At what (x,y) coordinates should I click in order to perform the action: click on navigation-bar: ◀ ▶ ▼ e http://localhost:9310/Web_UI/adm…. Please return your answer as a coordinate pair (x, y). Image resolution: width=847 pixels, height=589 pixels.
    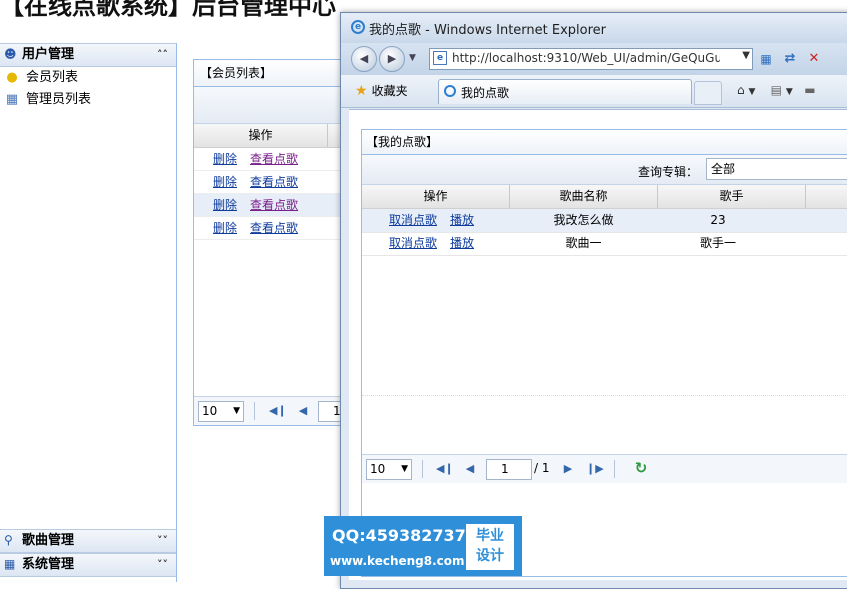
    Looking at the image, I should click on (594, 59).